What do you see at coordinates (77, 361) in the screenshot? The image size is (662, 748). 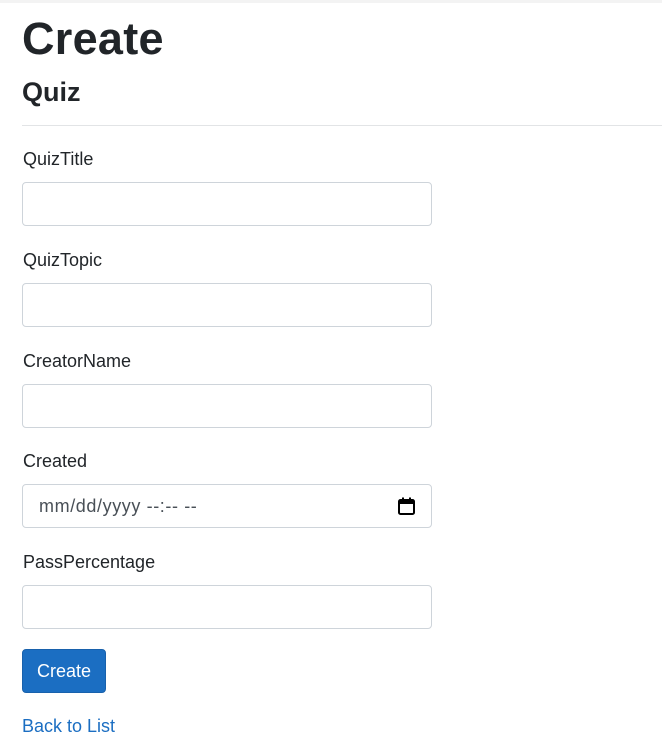 I see `creator-name-label: CreatorName` at bounding box center [77, 361].